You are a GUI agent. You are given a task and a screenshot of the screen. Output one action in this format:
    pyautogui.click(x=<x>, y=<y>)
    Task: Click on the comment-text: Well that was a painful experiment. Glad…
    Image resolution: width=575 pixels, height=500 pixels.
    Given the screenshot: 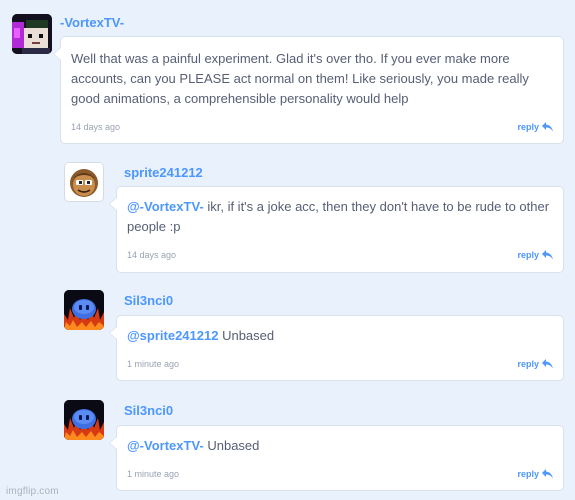 What is the action you would take?
    pyautogui.click(x=306, y=79)
    